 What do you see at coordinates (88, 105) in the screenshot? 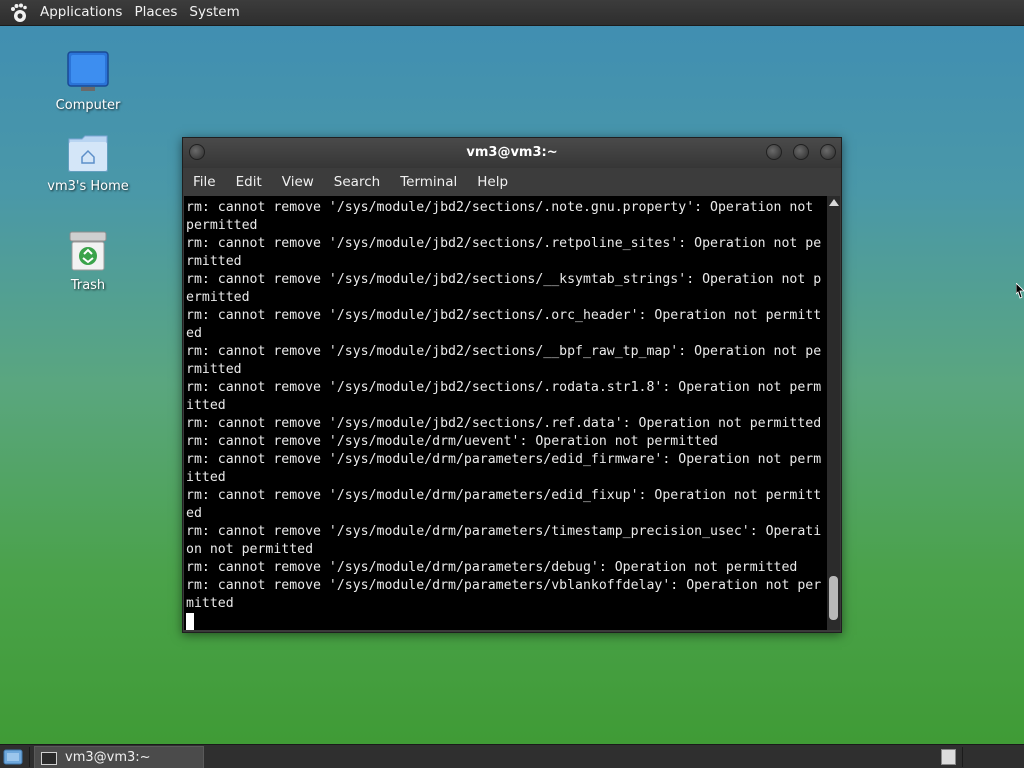
I see `desktop-icon-label: Computer` at bounding box center [88, 105].